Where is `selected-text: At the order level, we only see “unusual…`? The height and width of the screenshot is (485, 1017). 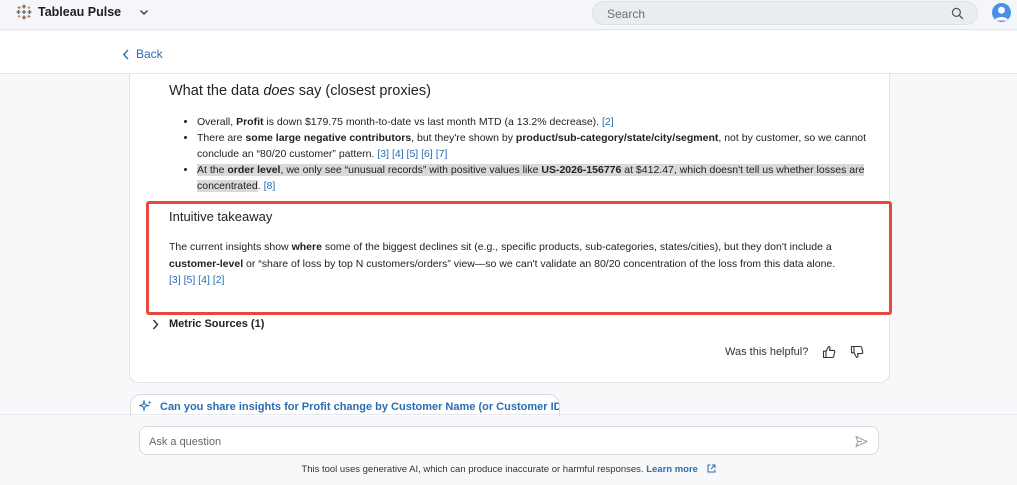 selected-text: At the order level, we only see “unusual… is located at coordinates (531, 178).